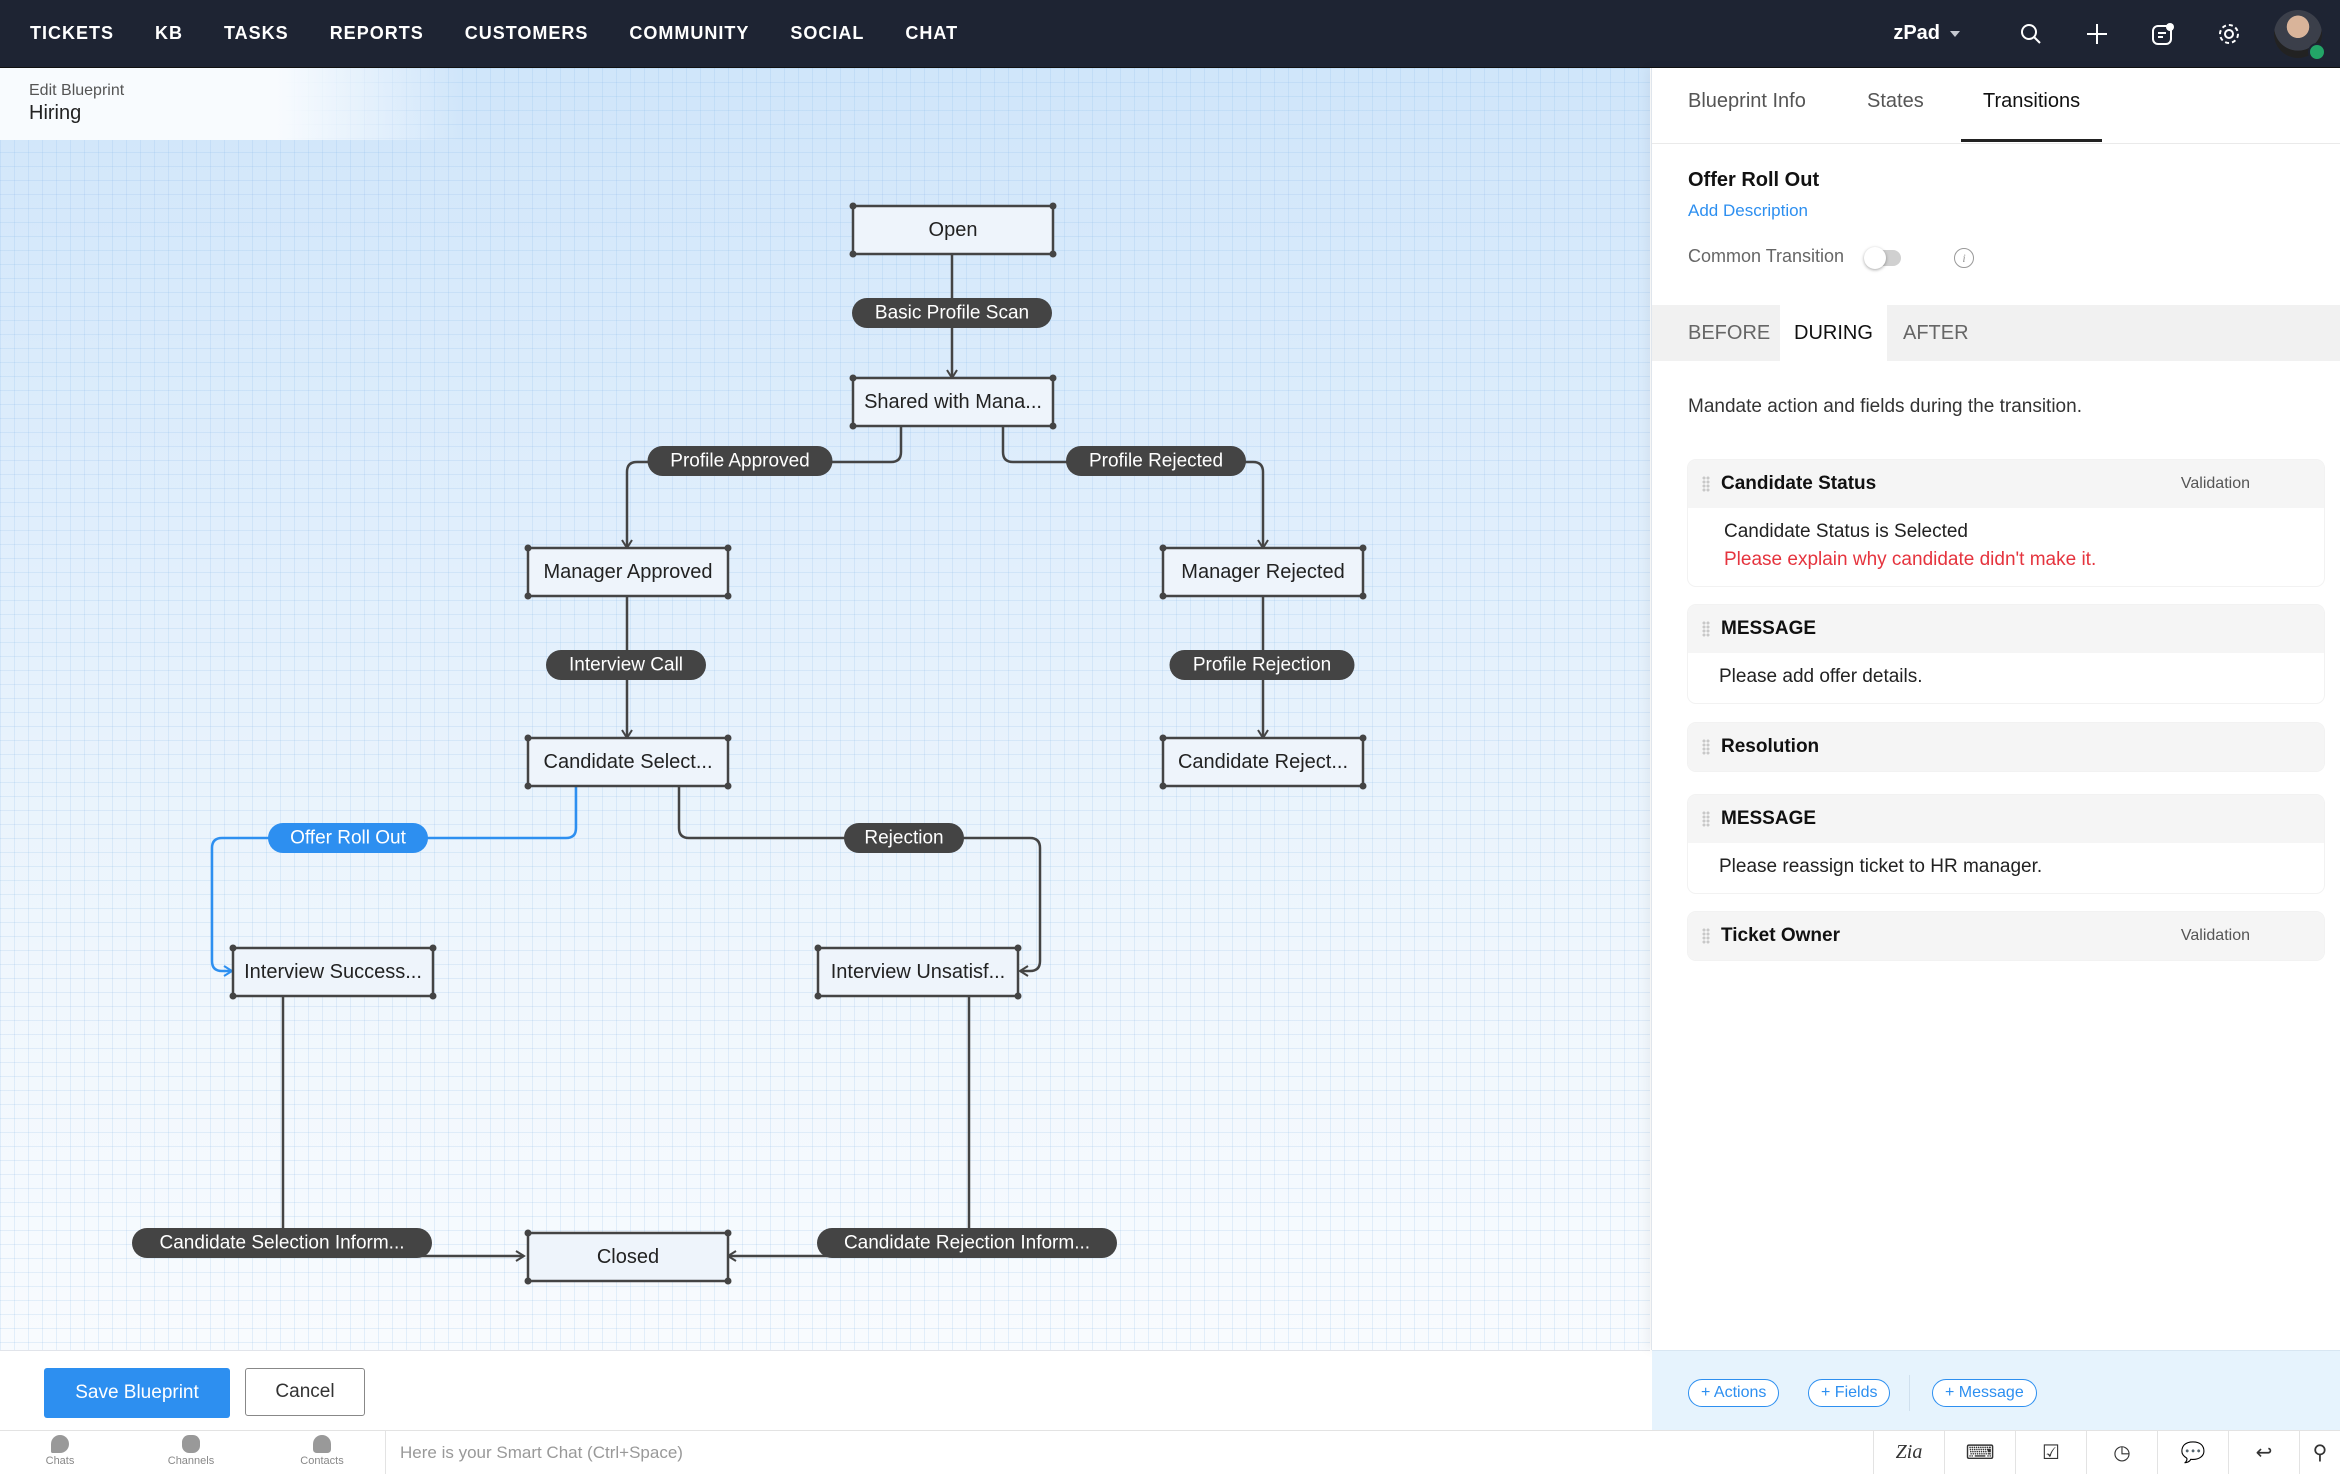  I want to click on tab-transitions: Transitions, so click(2031, 101).